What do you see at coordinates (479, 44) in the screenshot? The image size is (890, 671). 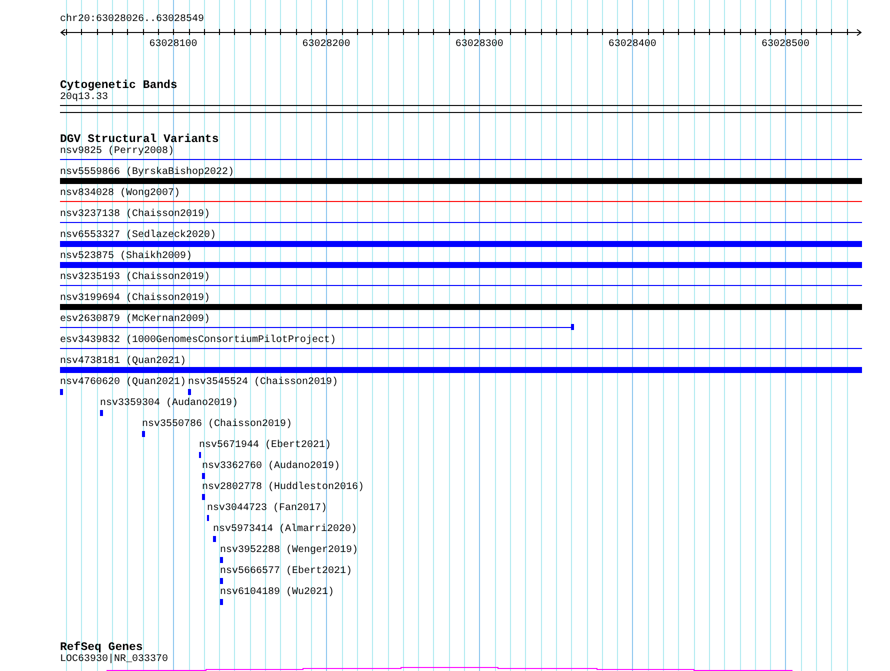 I see `tick-label: 63028300` at bounding box center [479, 44].